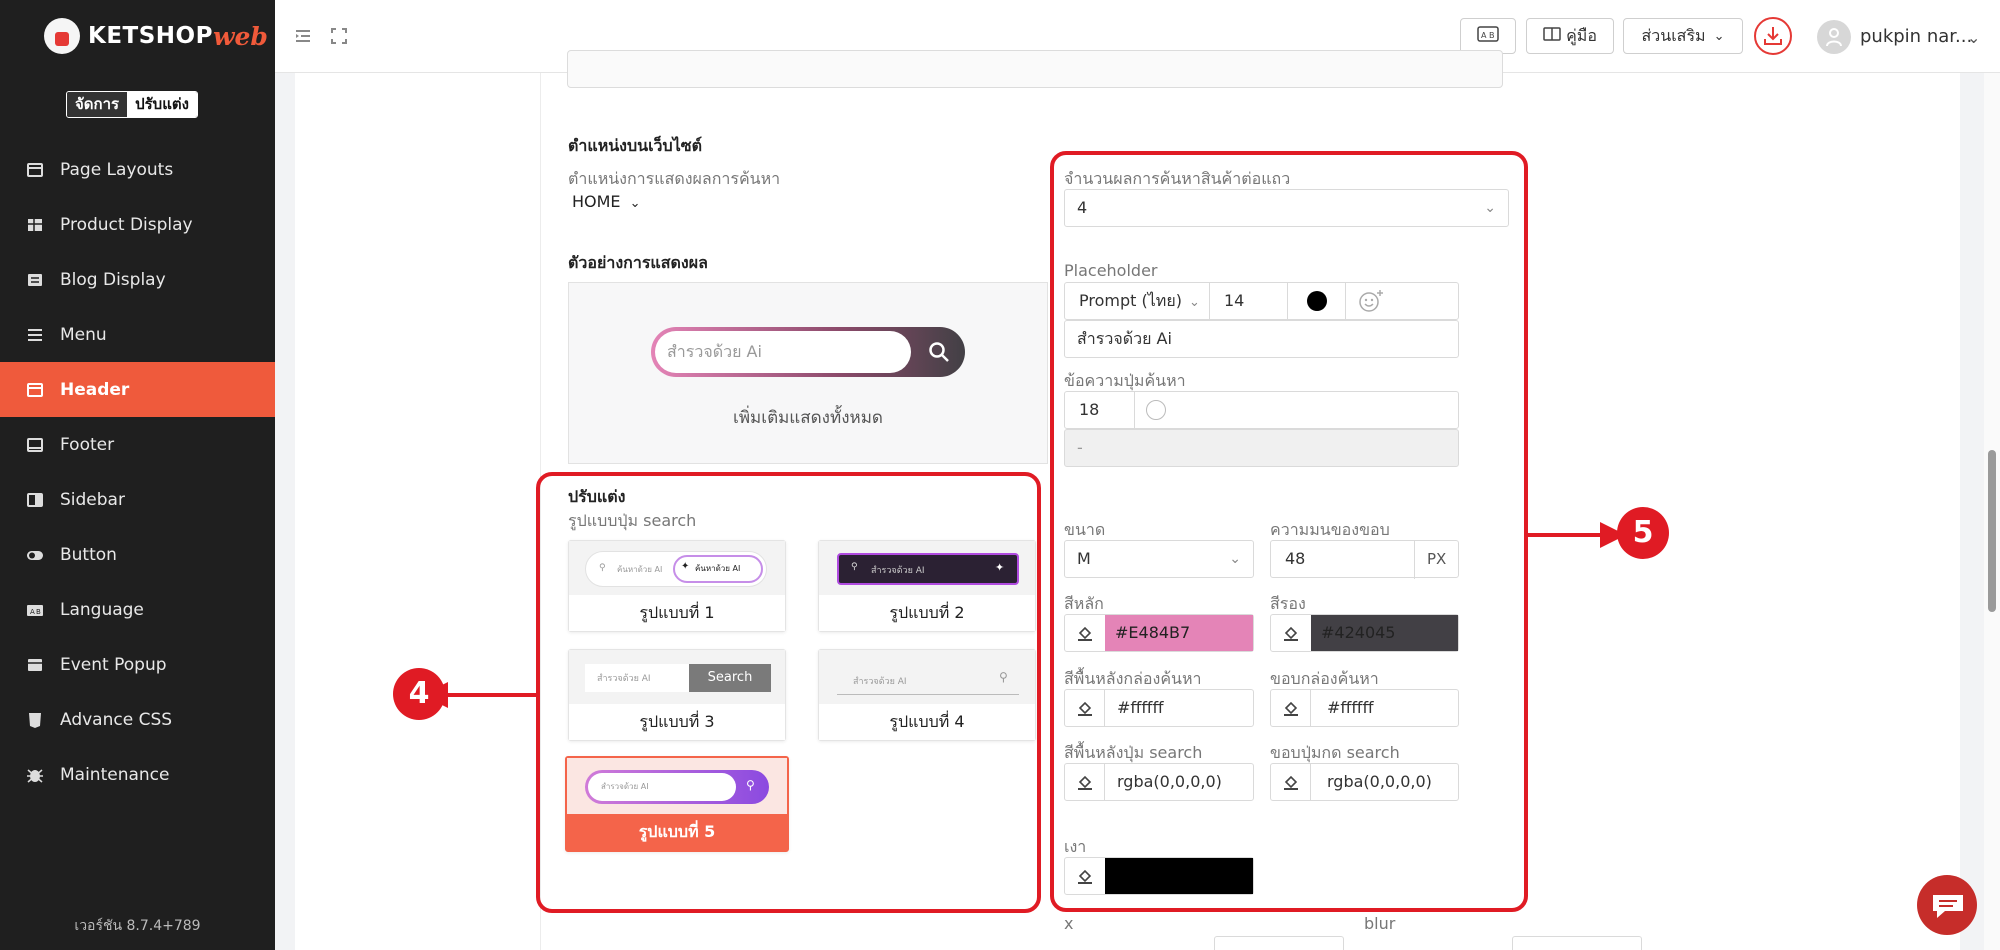 The image size is (2000, 950). I want to click on preview-search-bar: สำรวจด้วย Ai, so click(808, 352).